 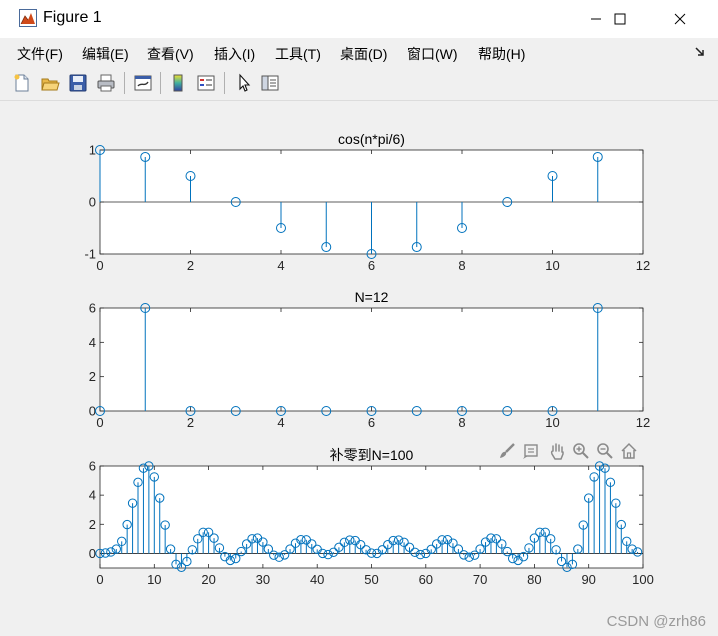 I want to click on watermark: CSDN @zrh86, so click(x=656, y=621).